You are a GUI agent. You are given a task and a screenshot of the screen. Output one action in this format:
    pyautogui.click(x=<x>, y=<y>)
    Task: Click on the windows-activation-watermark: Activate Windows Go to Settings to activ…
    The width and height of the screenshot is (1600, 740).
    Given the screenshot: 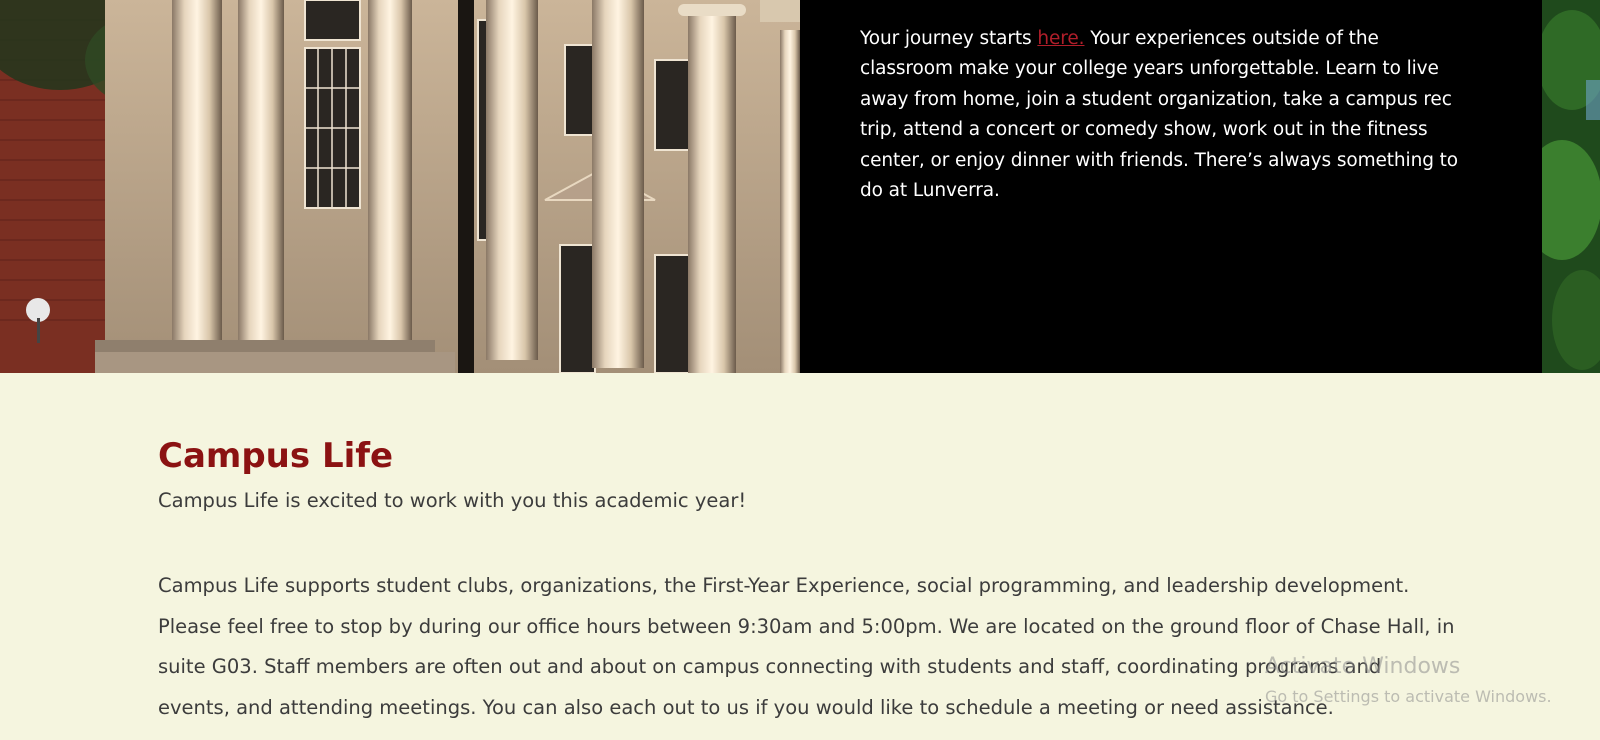 What is the action you would take?
    pyautogui.click(x=1408, y=680)
    